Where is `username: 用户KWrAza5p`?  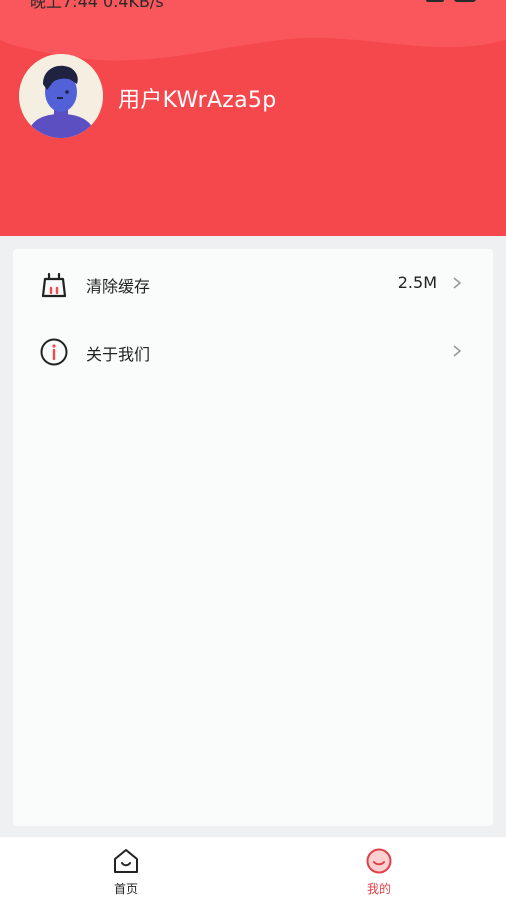
username: 用户KWrAza5p is located at coordinates (197, 100).